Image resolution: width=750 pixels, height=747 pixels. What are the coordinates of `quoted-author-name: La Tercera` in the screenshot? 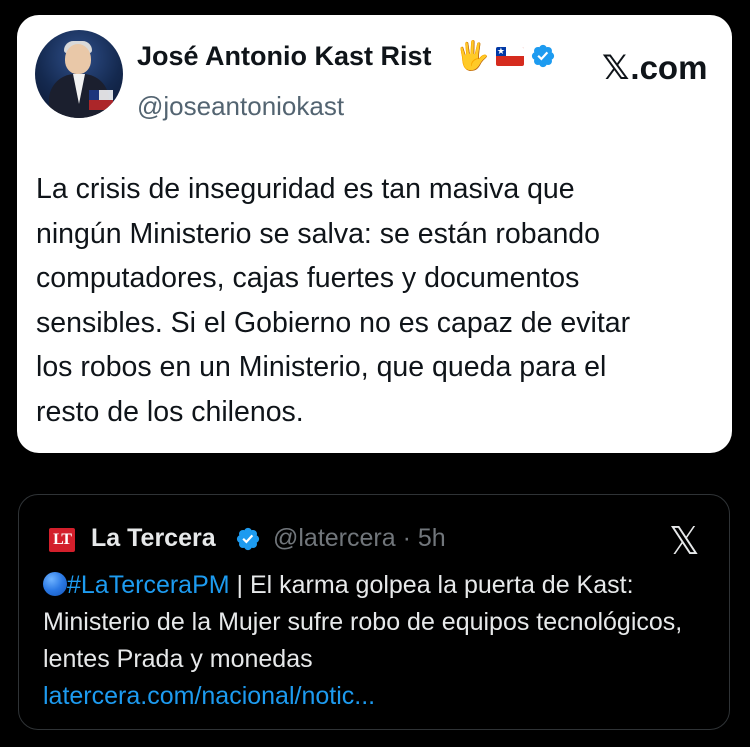 It's located at (153, 538).